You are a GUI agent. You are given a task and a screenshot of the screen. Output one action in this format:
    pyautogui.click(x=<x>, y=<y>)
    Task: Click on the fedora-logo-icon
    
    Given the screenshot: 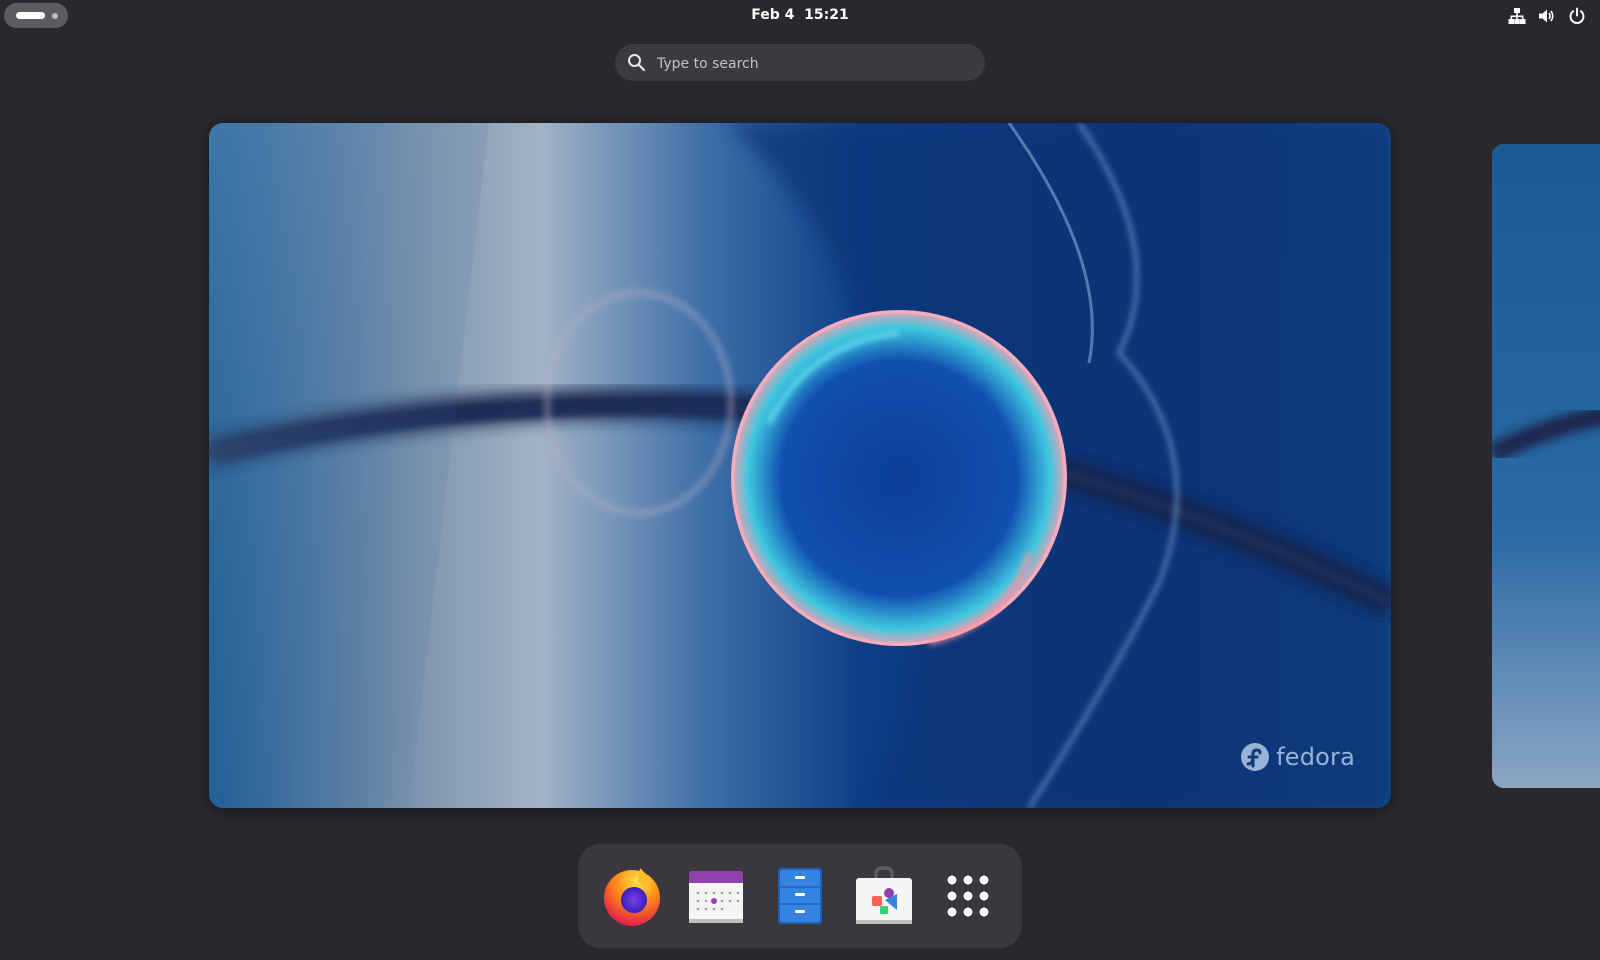 What is the action you would take?
    pyautogui.click(x=1255, y=757)
    